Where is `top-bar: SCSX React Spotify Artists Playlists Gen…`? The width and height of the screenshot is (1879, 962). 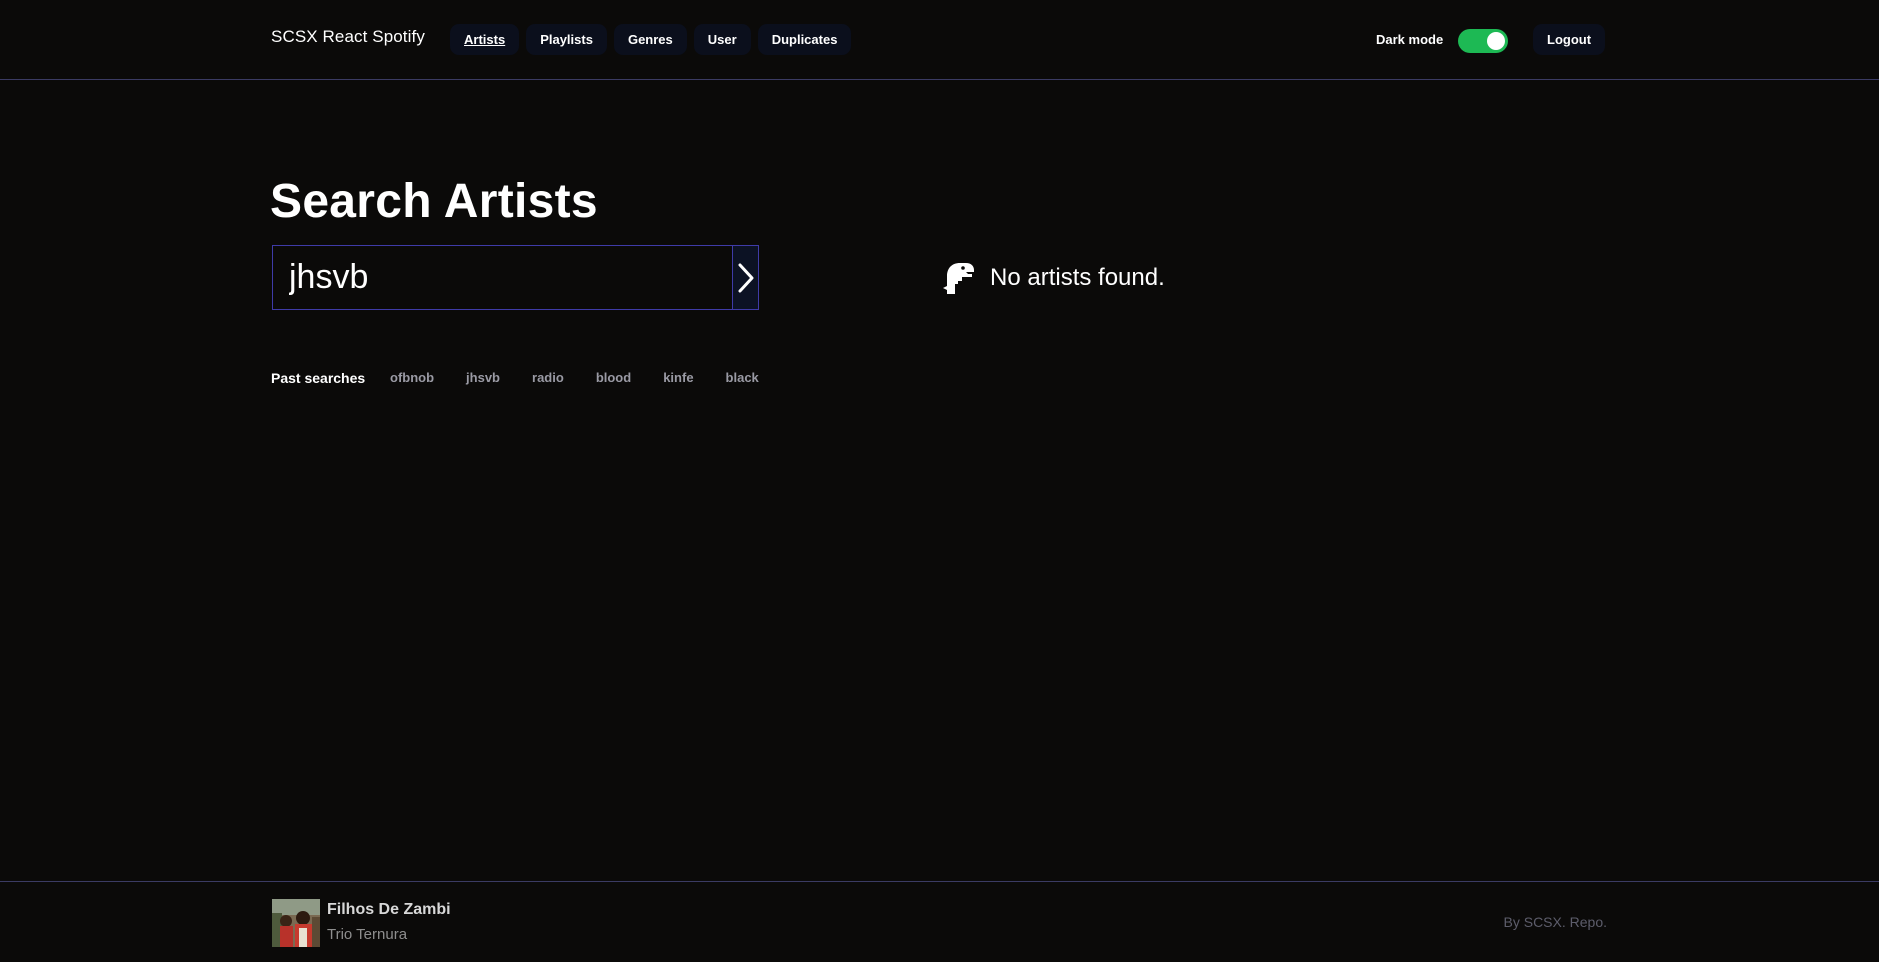
top-bar: SCSX React Spotify Artists Playlists Gen… is located at coordinates (939, 40).